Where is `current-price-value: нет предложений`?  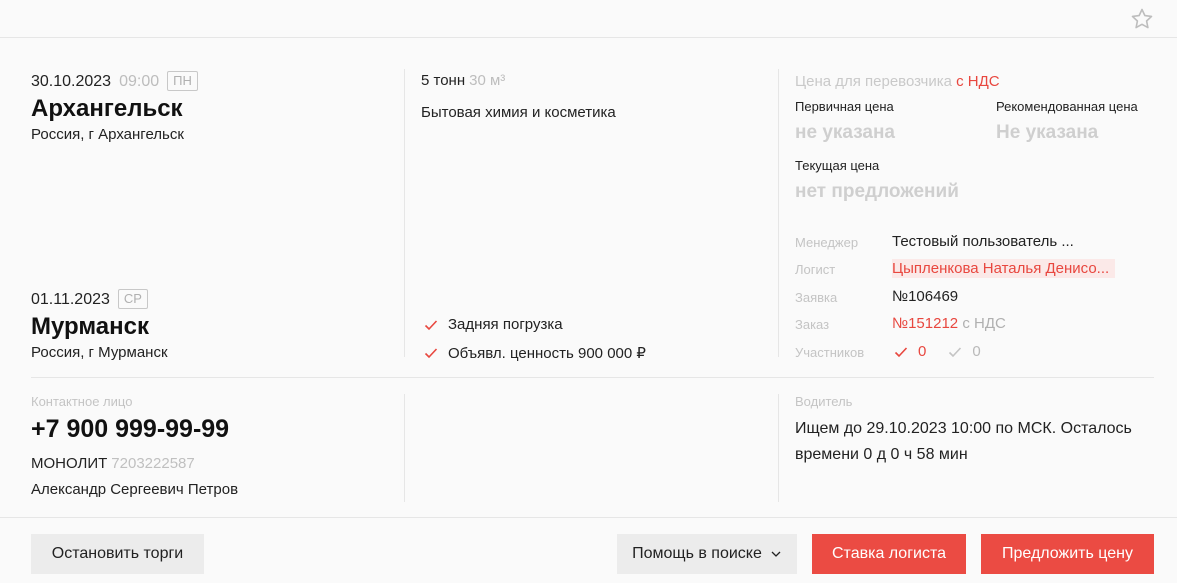
current-price-value: нет предложений is located at coordinates (877, 191).